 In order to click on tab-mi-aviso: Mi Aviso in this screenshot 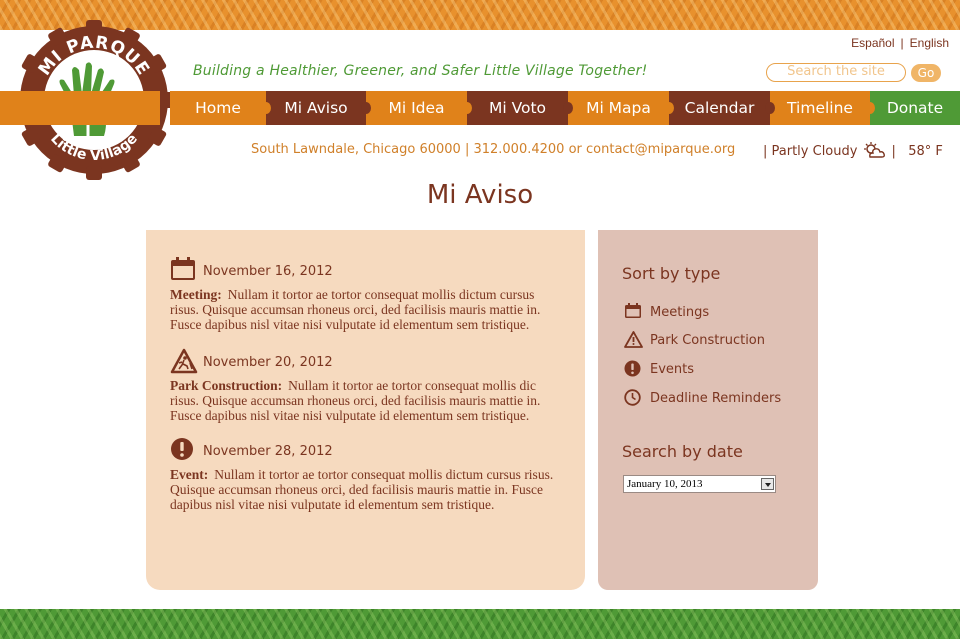, I will do `click(318, 108)`.